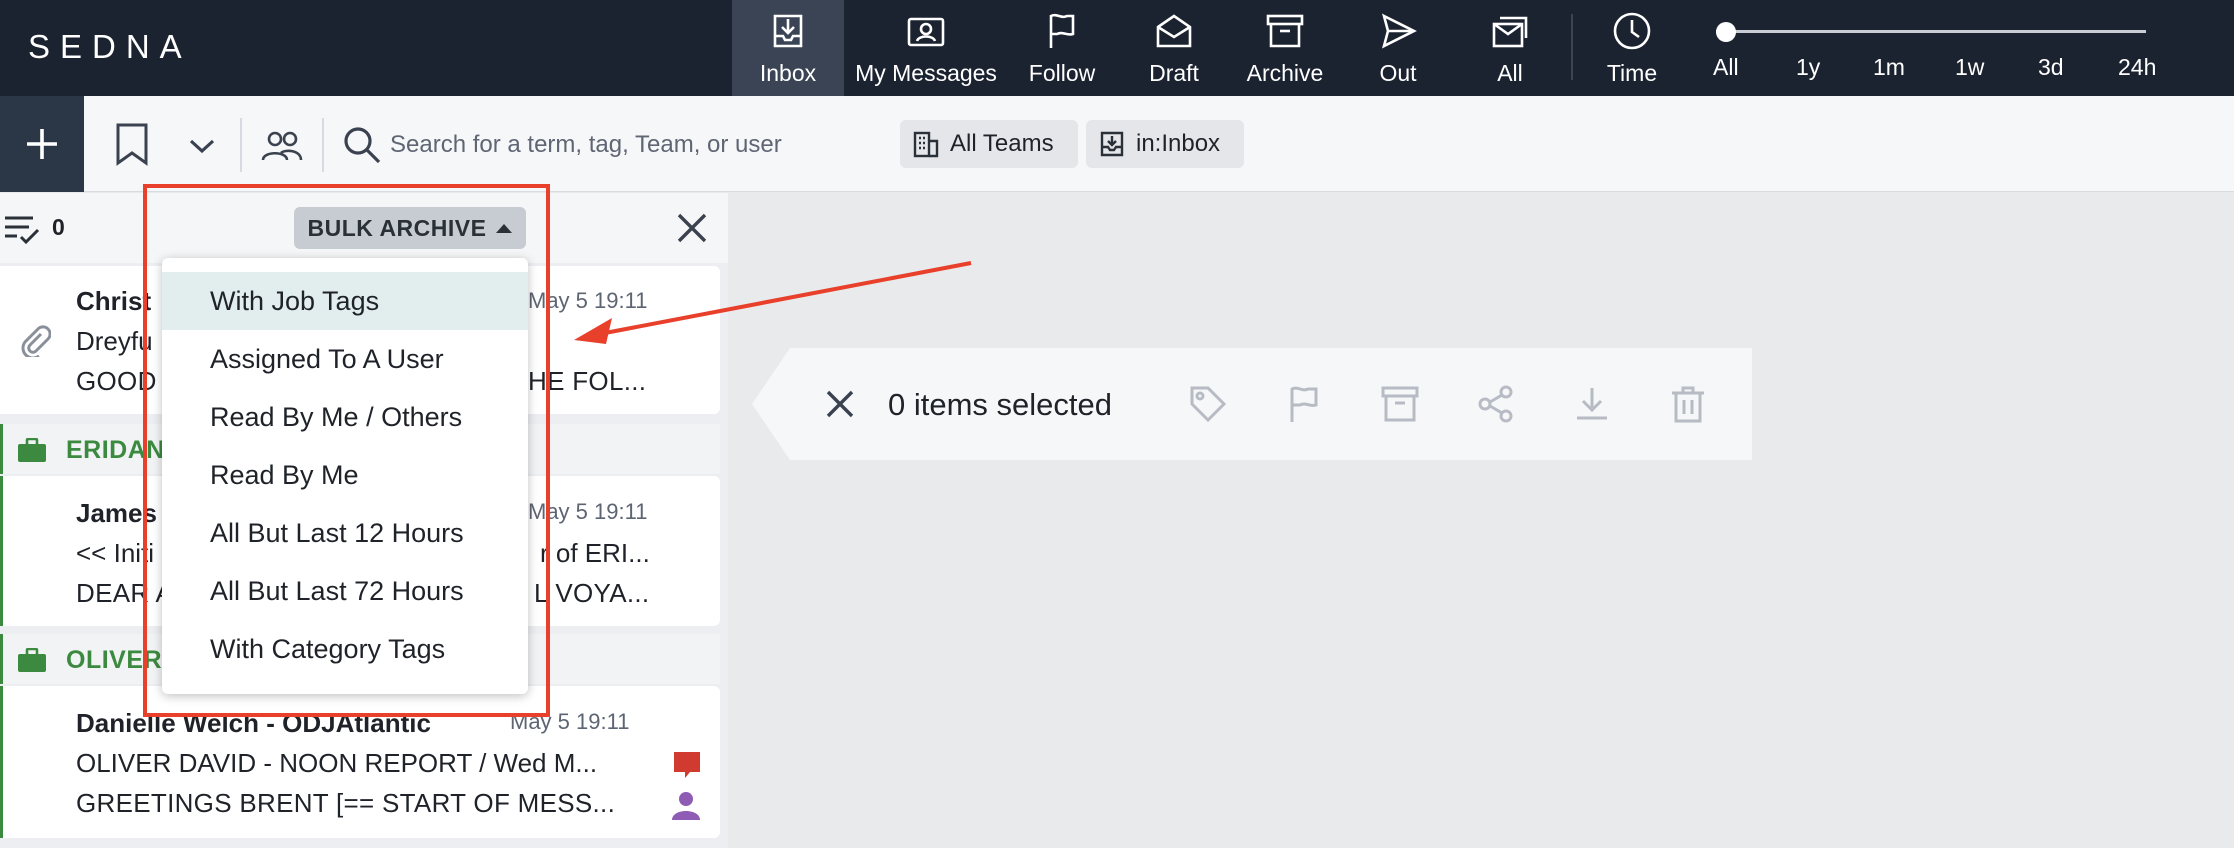 This screenshot has width=2234, height=848. I want to click on nav-time-label: Time, so click(1632, 73).